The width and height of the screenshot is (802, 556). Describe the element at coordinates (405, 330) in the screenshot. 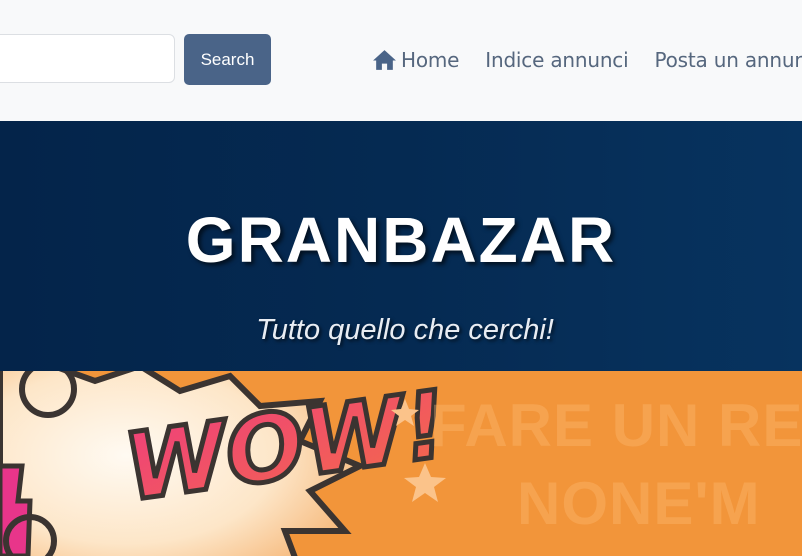

I see `site-tagline: Tutto quello che cerchi!` at that location.